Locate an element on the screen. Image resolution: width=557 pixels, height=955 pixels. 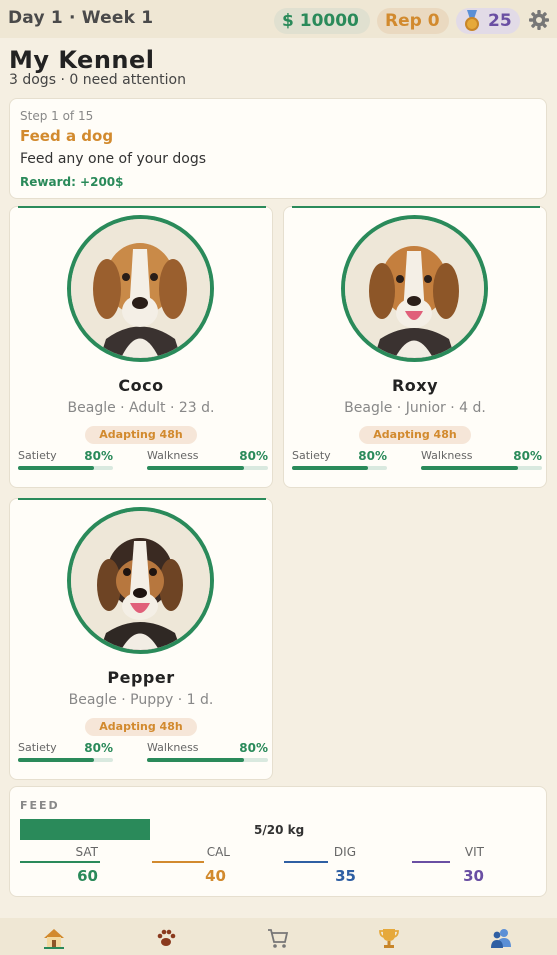
task-name: Feed a dog is located at coordinates (67, 136).